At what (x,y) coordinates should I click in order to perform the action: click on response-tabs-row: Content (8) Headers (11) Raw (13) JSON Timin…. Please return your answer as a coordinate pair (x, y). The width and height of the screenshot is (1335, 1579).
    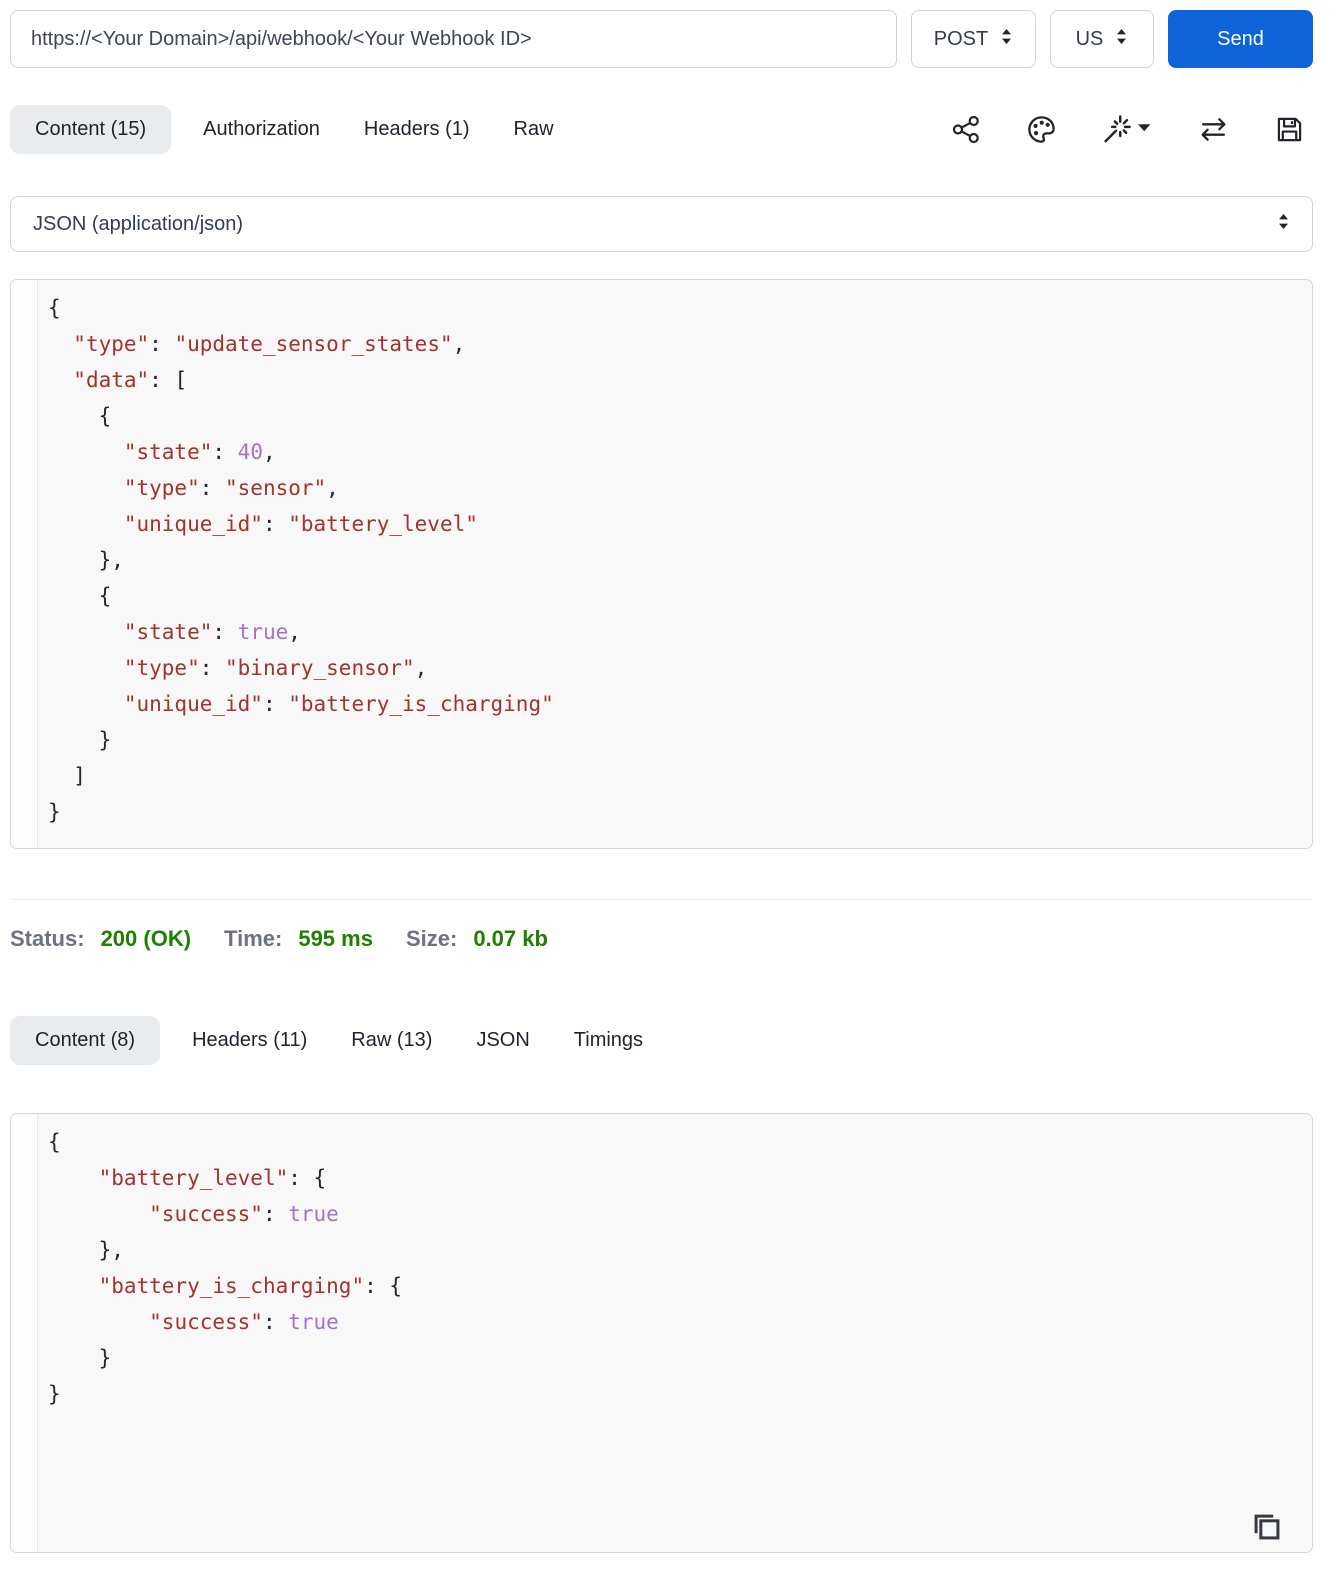
    Looking at the image, I should click on (661, 1040).